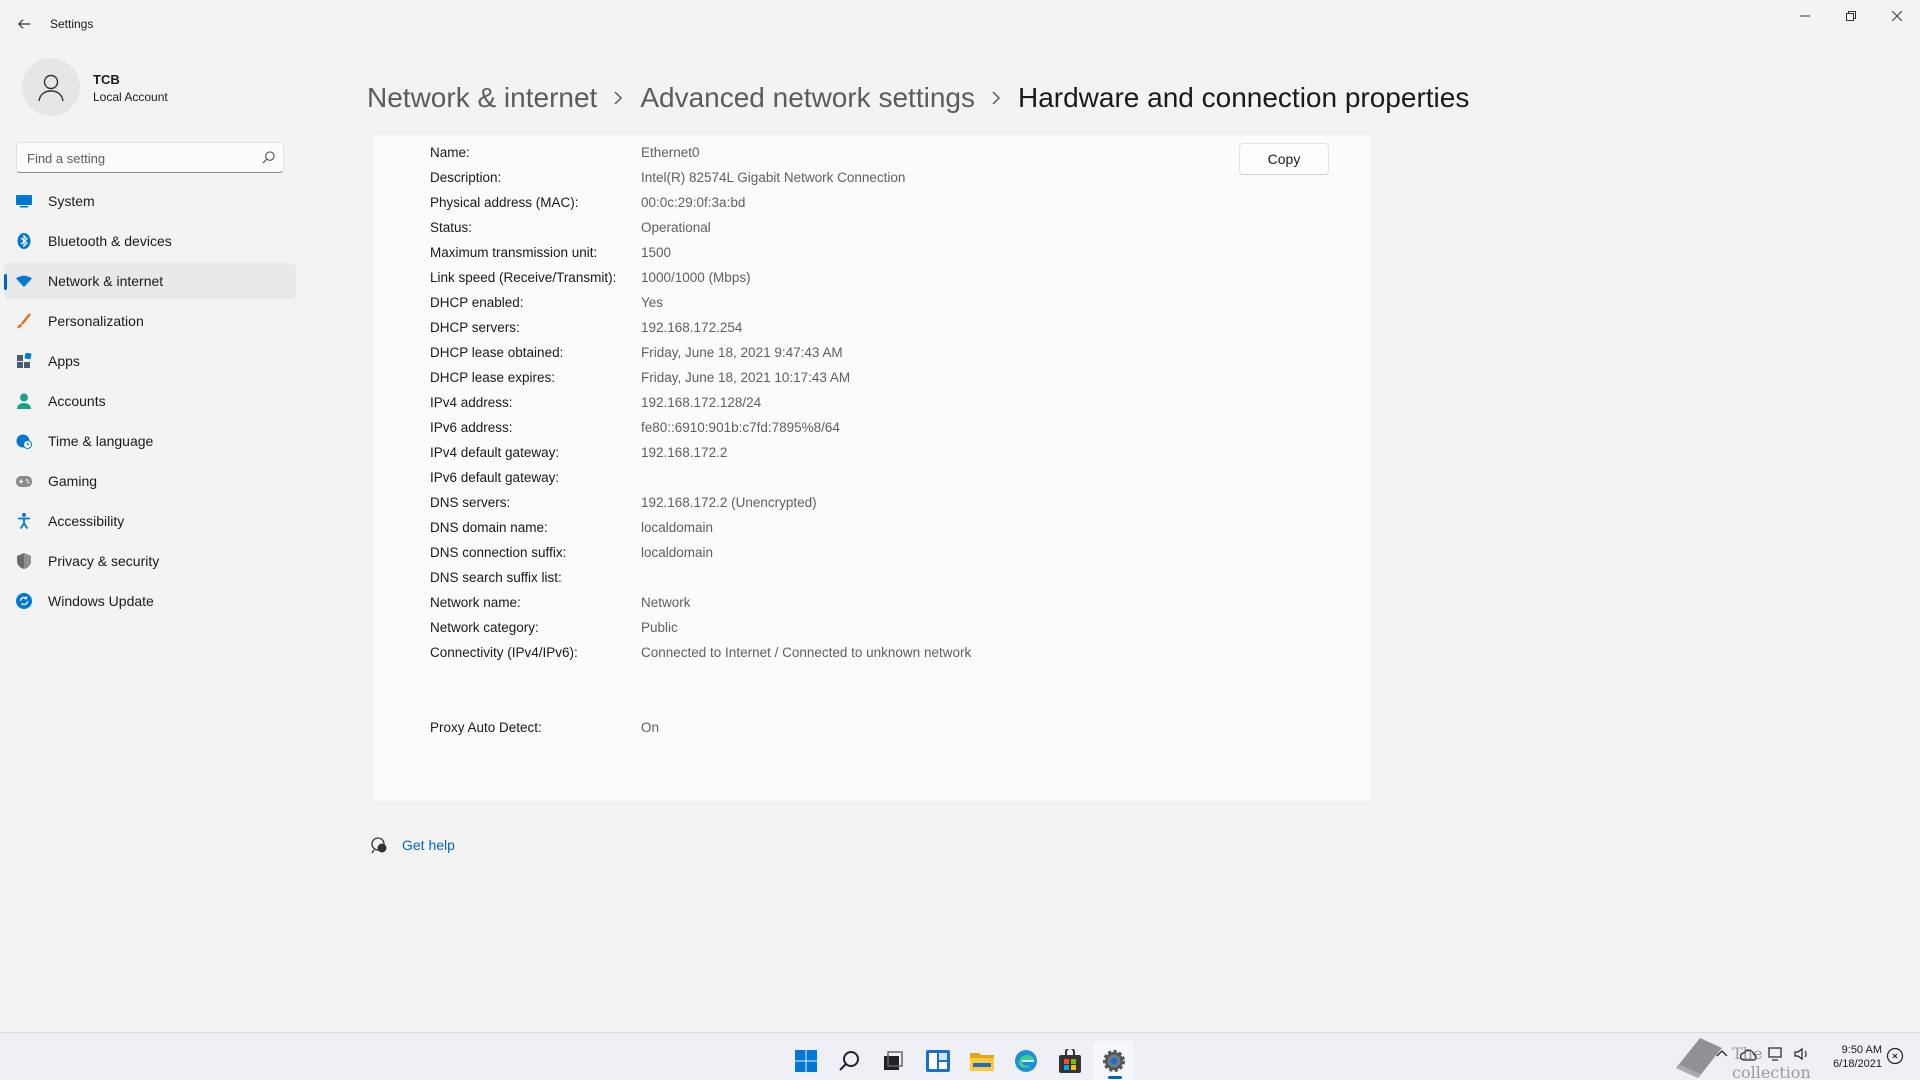 The width and height of the screenshot is (1920, 1080). Describe the element at coordinates (1284, 159) in the screenshot. I see `copy-button: Copy` at that location.